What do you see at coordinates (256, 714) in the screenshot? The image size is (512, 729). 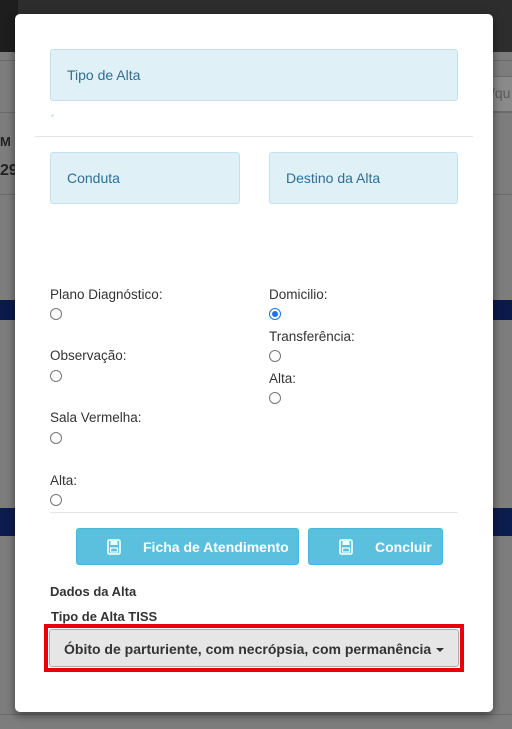 I see `background-divider` at bounding box center [256, 714].